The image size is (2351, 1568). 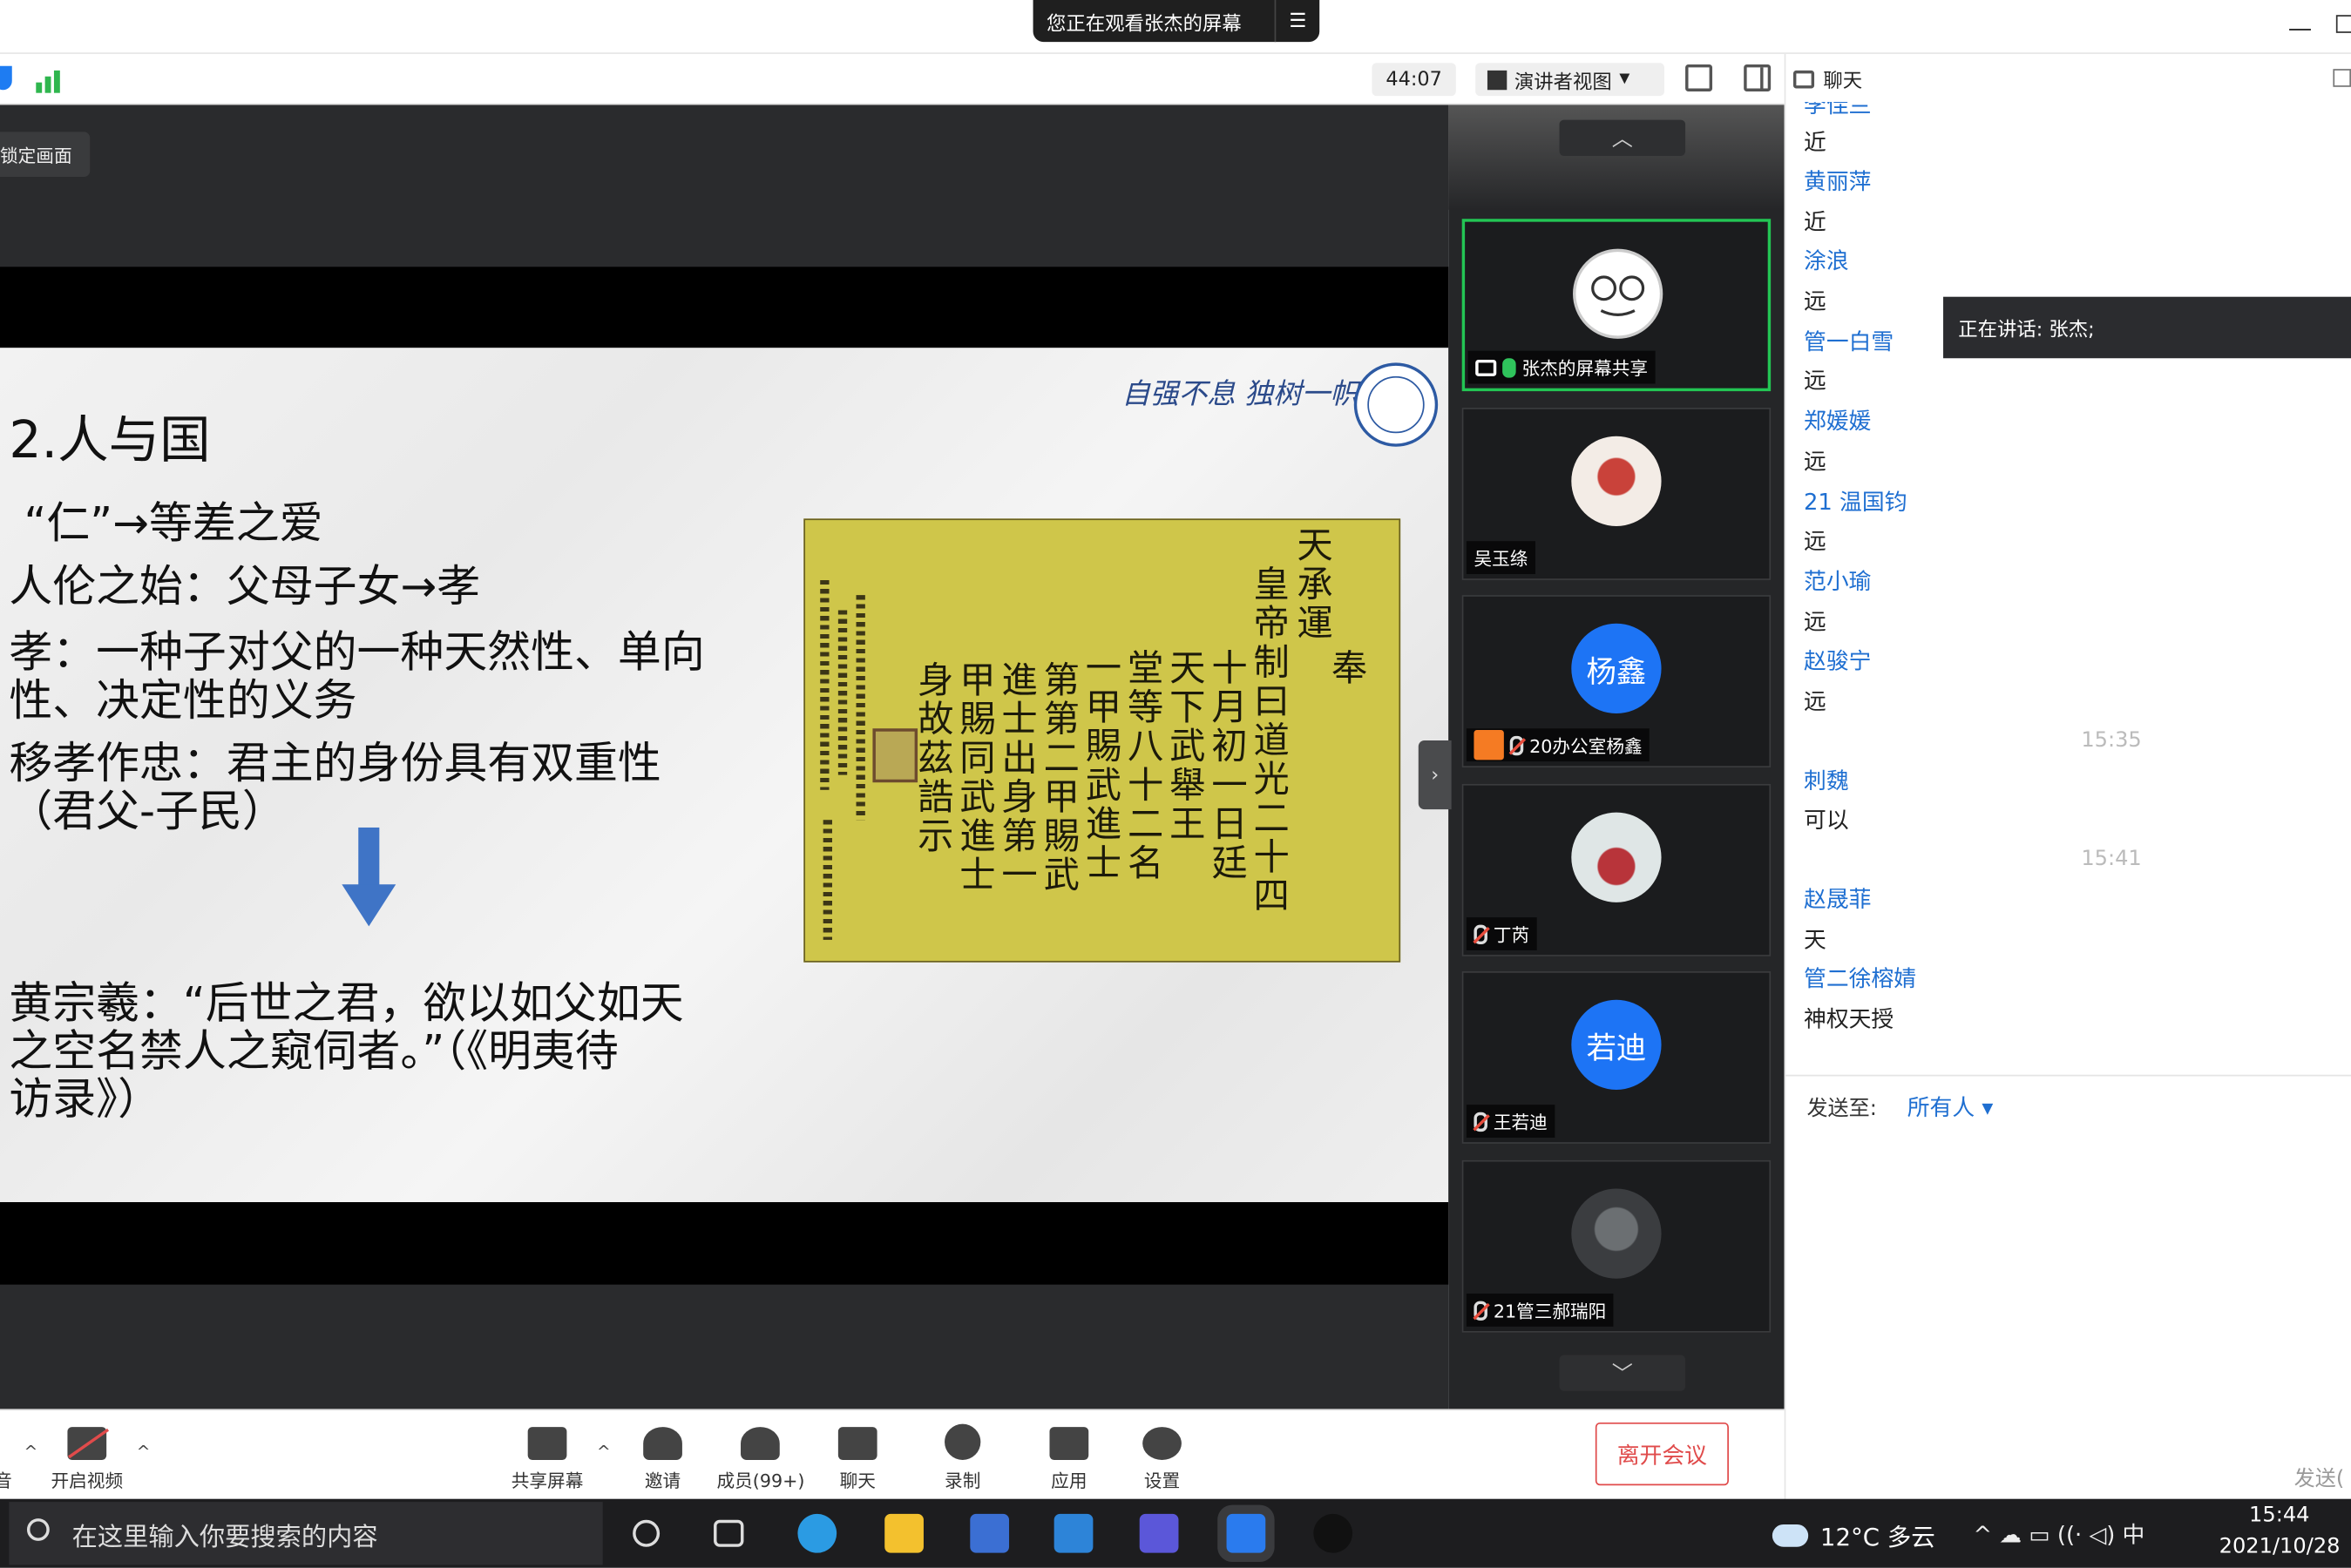 I want to click on send-to-dropdown: 所有人 ▾, so click(x=1950, y=1107).